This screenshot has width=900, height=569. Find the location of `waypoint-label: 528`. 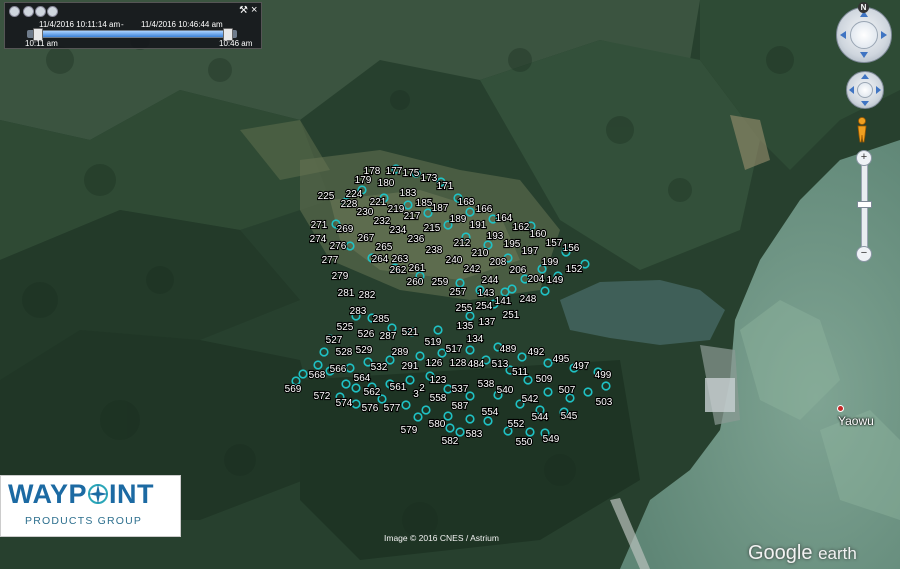

waypoint-label: 528 is located at coordinates (344, 352).